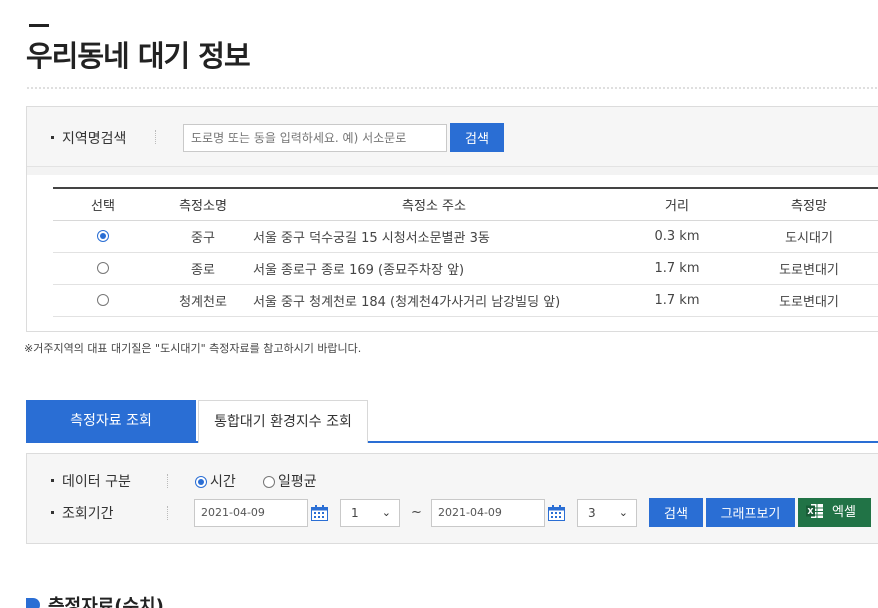 The height and width of the screenshot is (608, 878). What do you see at coordinates (677, 204) in the screenshot?
I see `col-header-distance: 거리` at bounding box center [677, 204].